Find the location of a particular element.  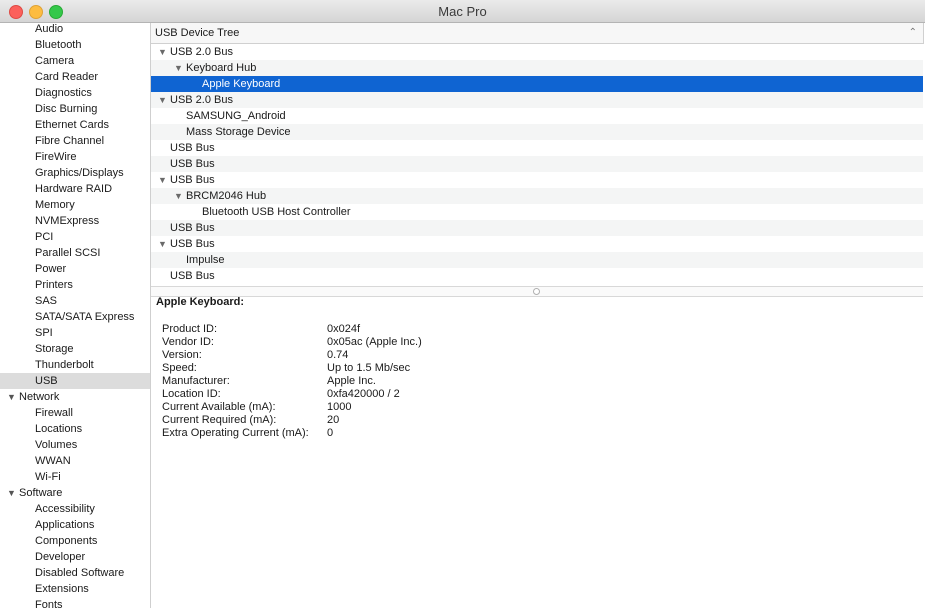

sidebar-item-fonts: Fonts is located at coordinates (75, 602).